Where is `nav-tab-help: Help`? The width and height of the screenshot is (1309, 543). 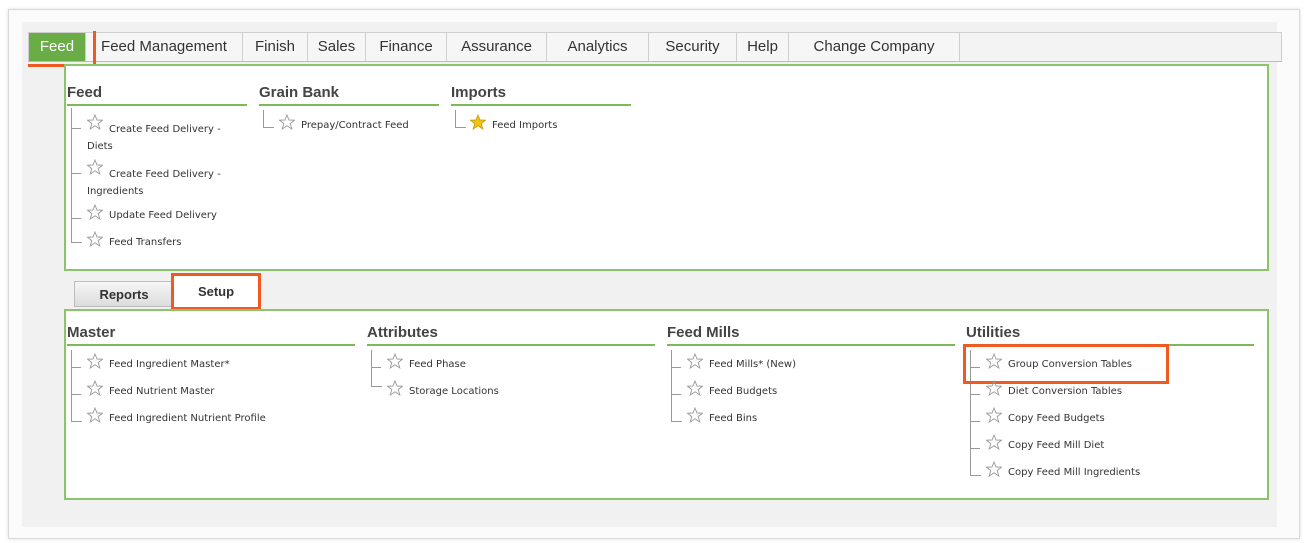 nav-tab-help: Help is located at coordinates (763, 47).